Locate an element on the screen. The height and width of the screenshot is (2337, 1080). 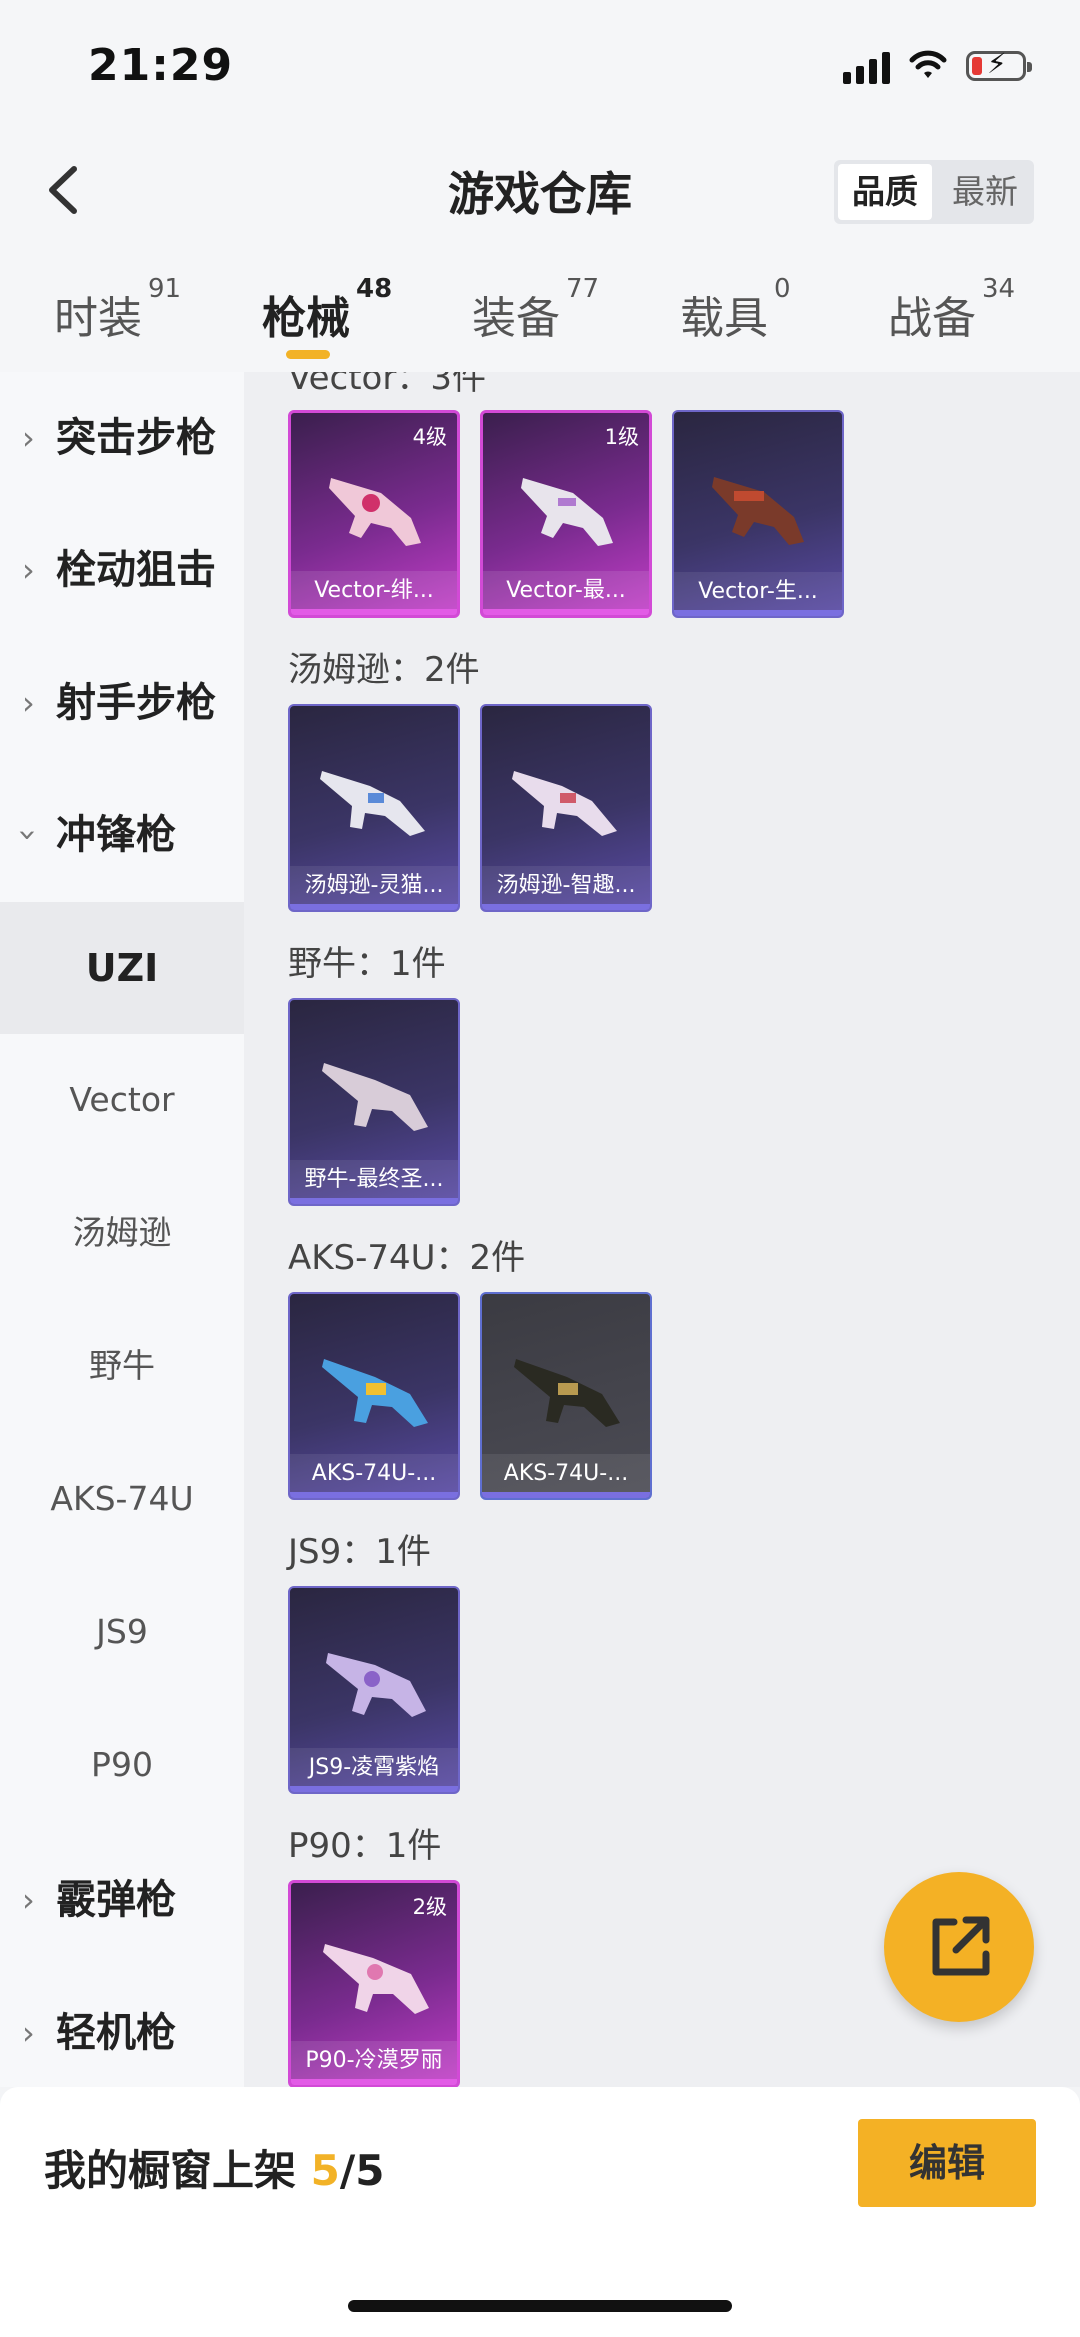
wifi-icon is located at coordinates (928, 64).